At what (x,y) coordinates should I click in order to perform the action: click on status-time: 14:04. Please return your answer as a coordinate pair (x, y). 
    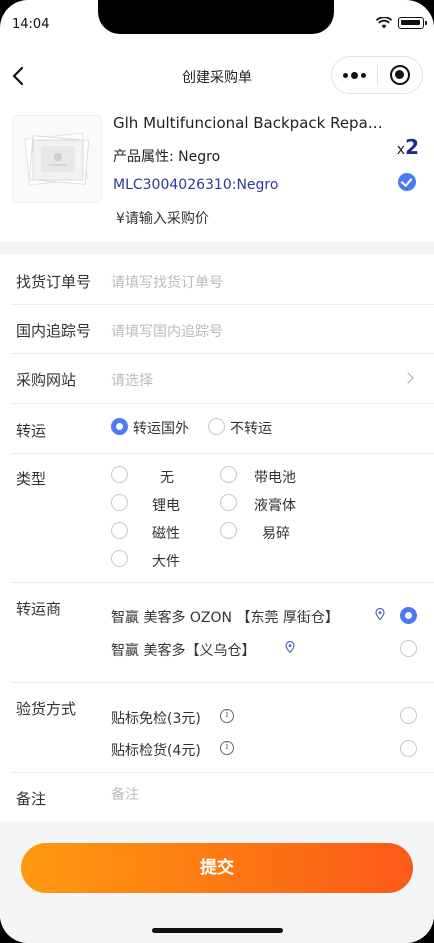
    Looking at the image, I should click on (31, 24).